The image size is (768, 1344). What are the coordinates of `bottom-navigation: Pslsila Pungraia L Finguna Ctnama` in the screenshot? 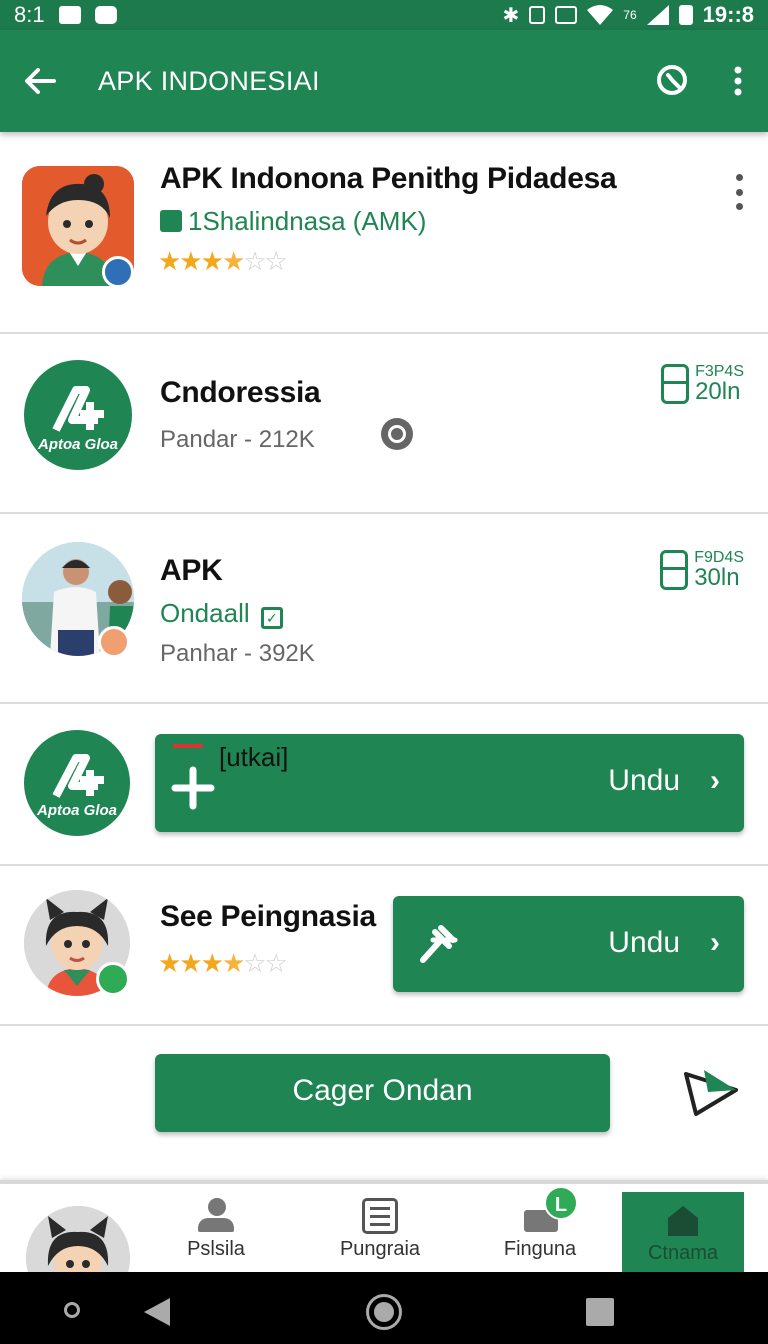 It's located at (384, 1245).